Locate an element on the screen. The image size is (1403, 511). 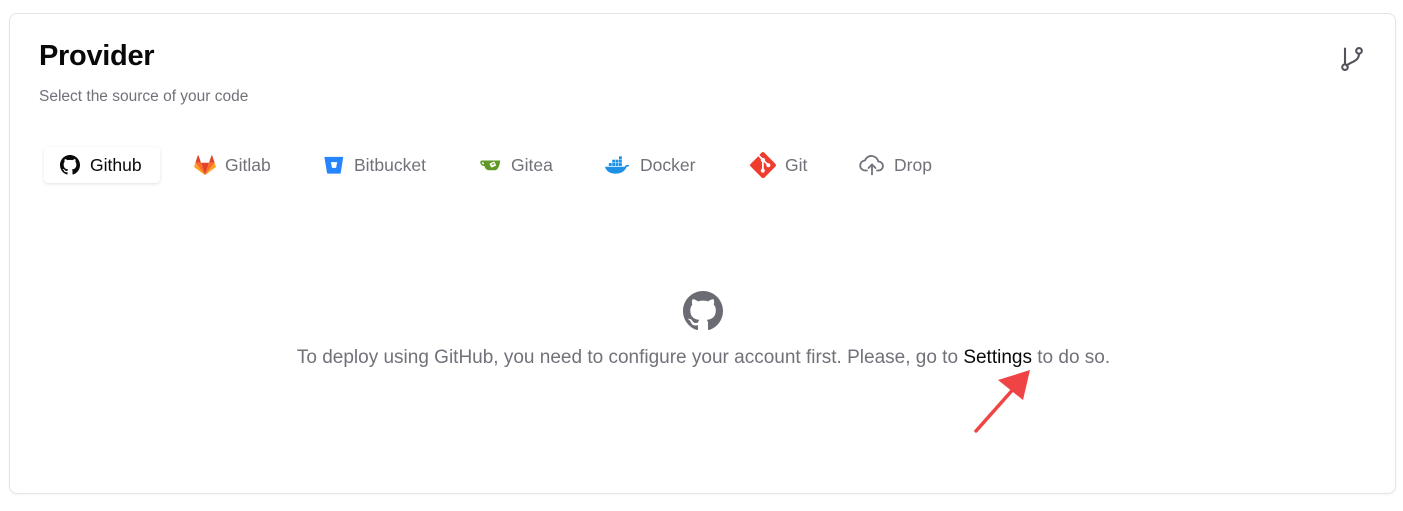
tab-bitbucket: Bitbucket is located at coordinates (374, 165).